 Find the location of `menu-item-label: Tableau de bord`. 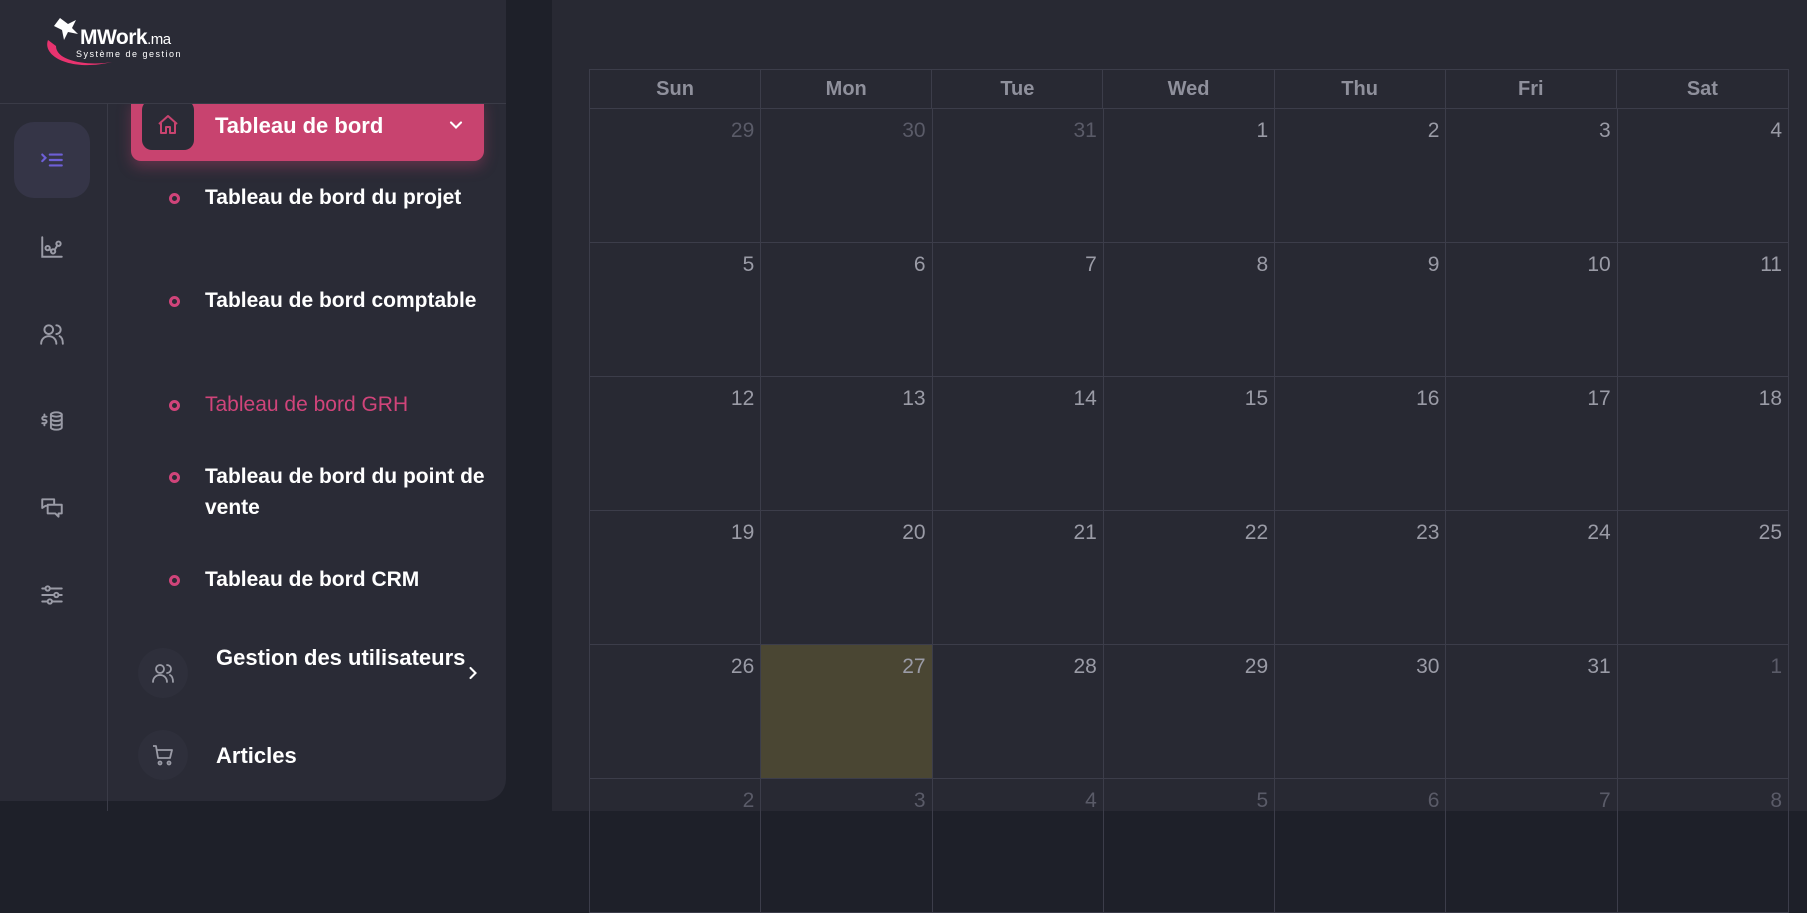

menu-item-label: Tableau de bord is located at coordinates (299, 125).